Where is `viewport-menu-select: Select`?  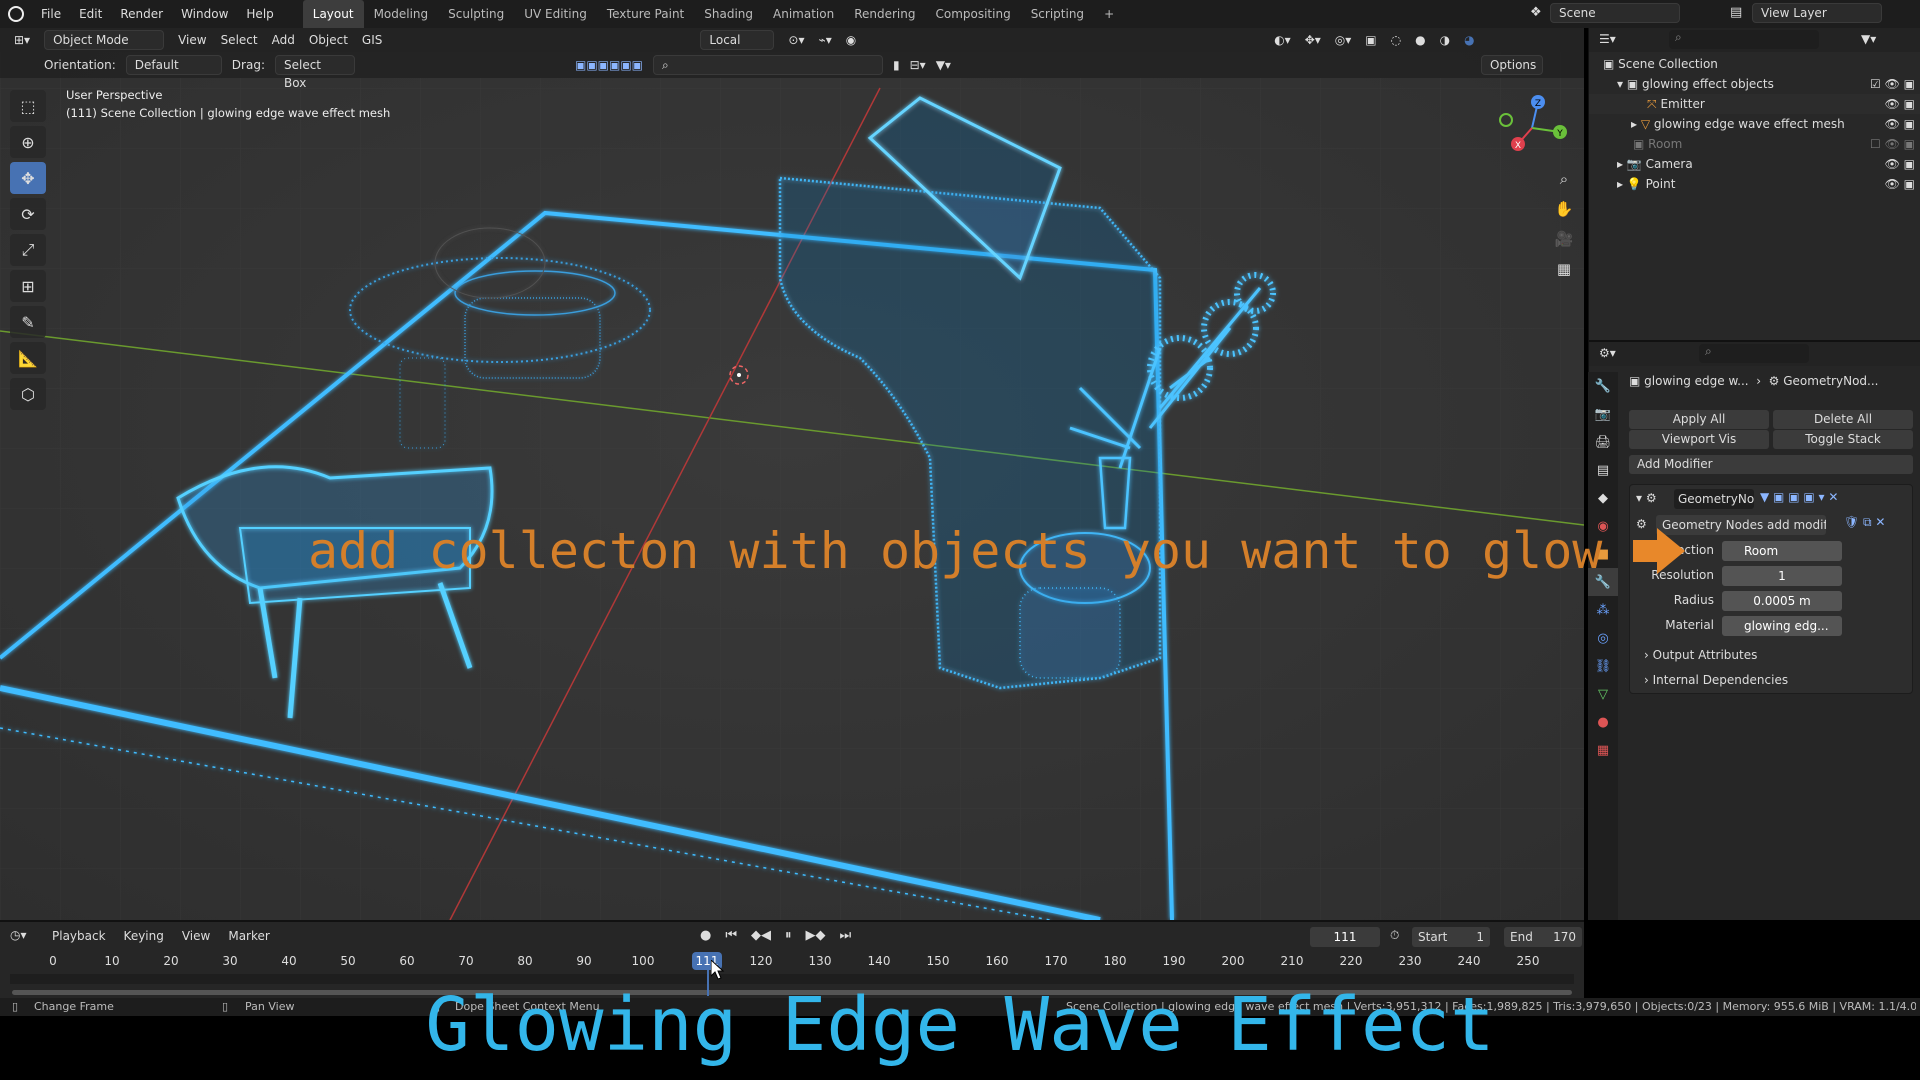
viewport-menu-select: Select is located at coordinates (239, 40).